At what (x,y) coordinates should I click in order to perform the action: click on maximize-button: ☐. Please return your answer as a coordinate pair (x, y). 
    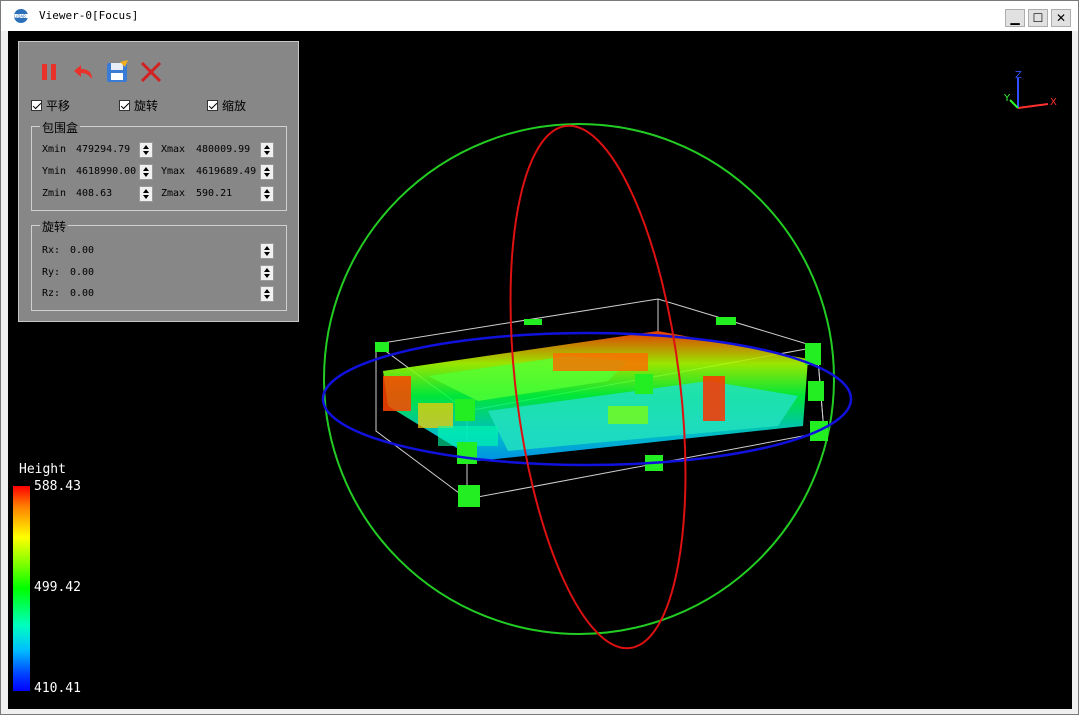
    Looking at the image, I should click on (1038, 18).